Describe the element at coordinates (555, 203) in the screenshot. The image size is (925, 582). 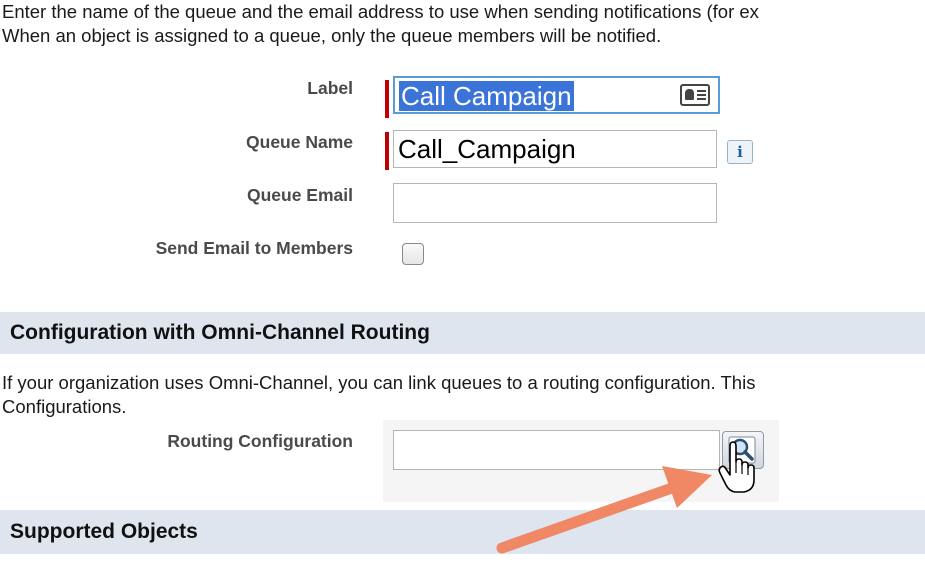
I see `queue-email-input` at that location.